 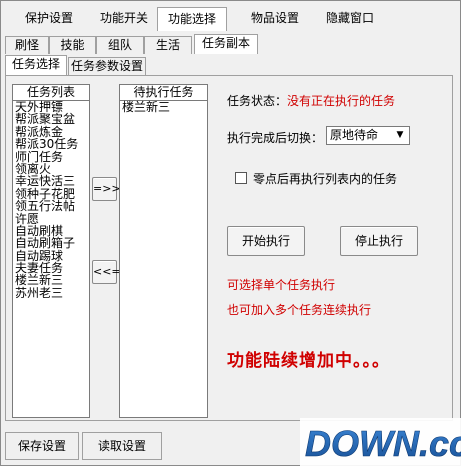 I want to click on load-settings-button: 读取设置, so click(x=122, y=446).